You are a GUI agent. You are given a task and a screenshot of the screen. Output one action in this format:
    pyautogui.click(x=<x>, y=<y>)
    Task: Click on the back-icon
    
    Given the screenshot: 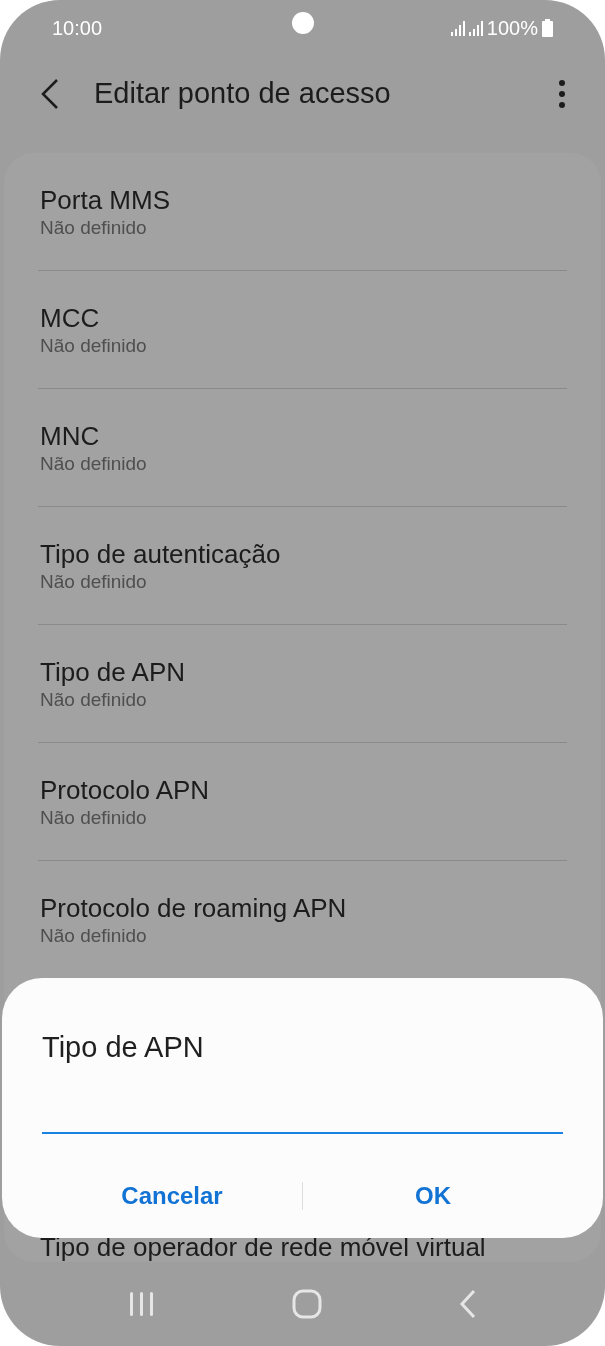 What is the action you would take?
    pyautogui.click(x=50, y=94)
    